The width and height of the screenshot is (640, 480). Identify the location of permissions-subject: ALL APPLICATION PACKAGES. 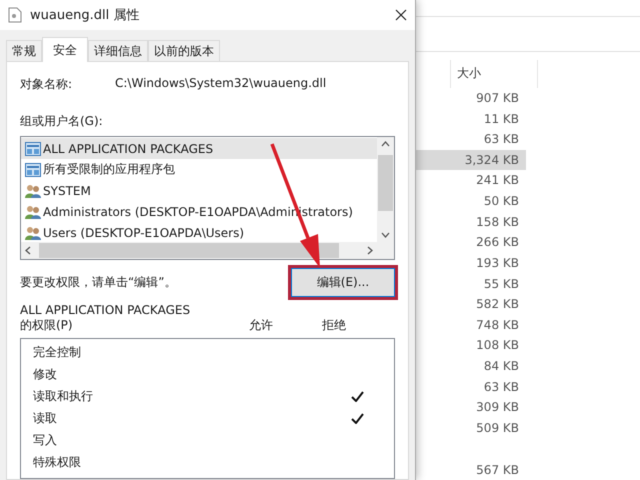
(106, 310).